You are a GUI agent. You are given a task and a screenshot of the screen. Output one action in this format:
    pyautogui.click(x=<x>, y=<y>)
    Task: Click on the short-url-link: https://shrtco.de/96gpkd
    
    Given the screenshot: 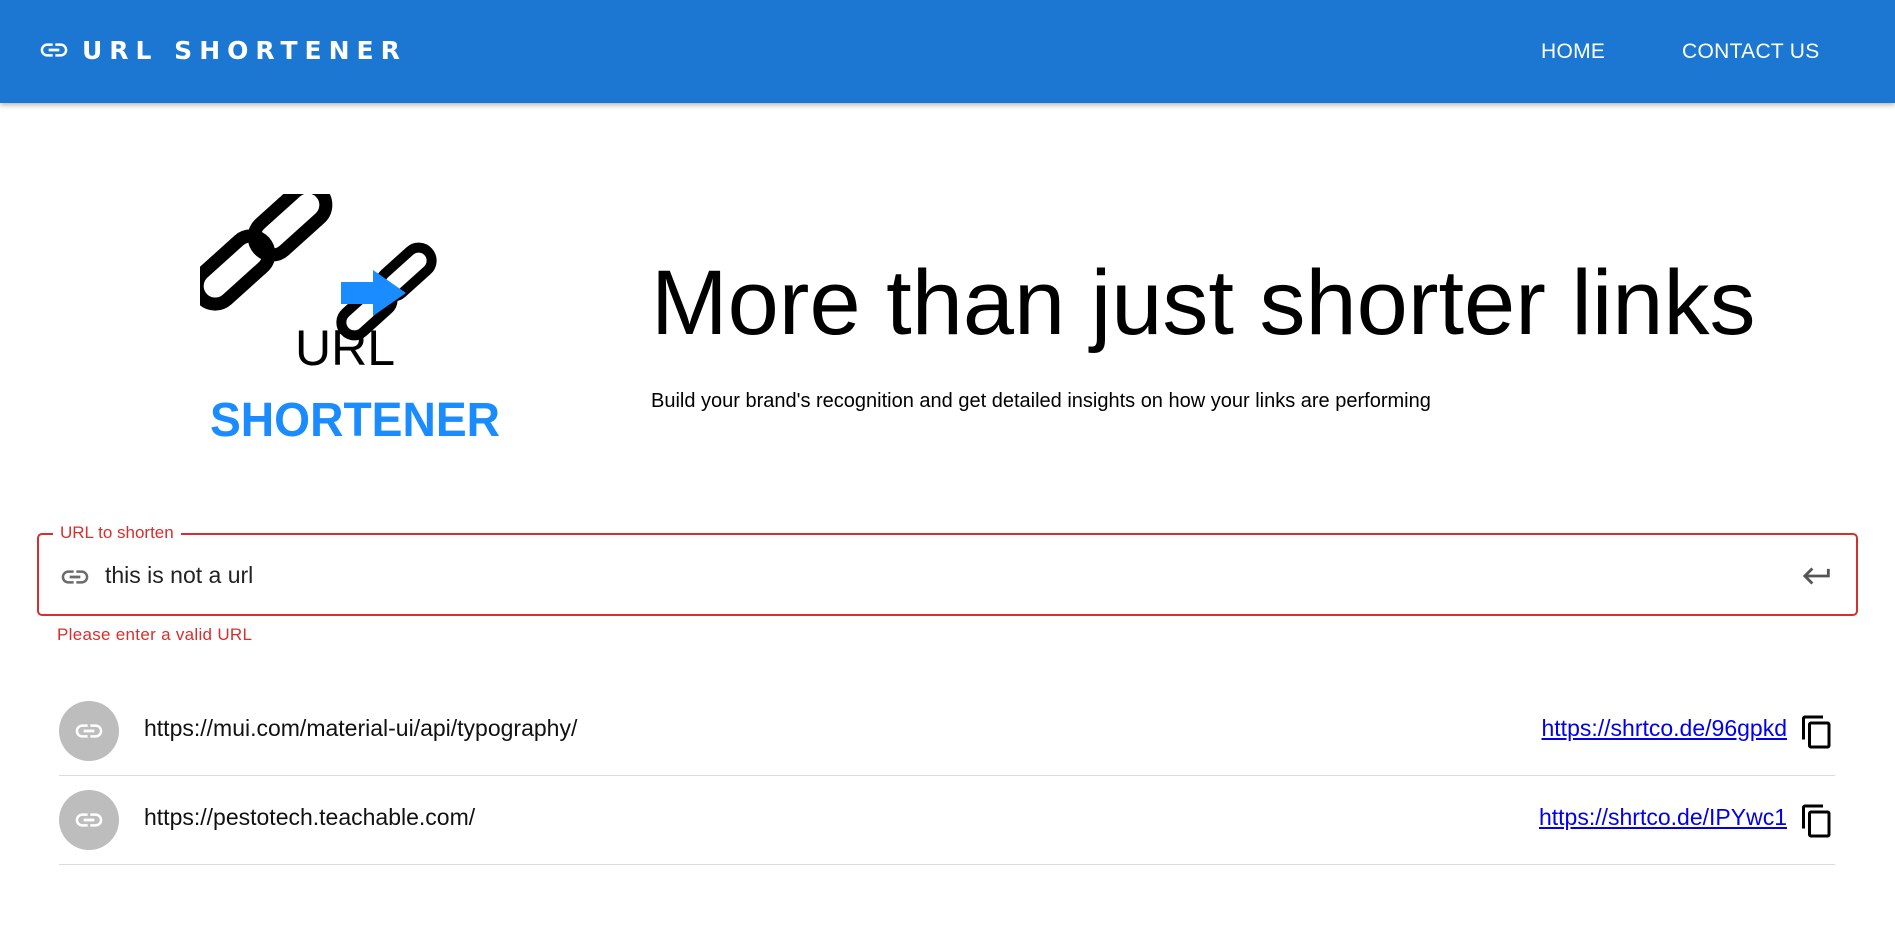 What is the action you would take?
    pyautogui.click(x=1665, y=728)
    